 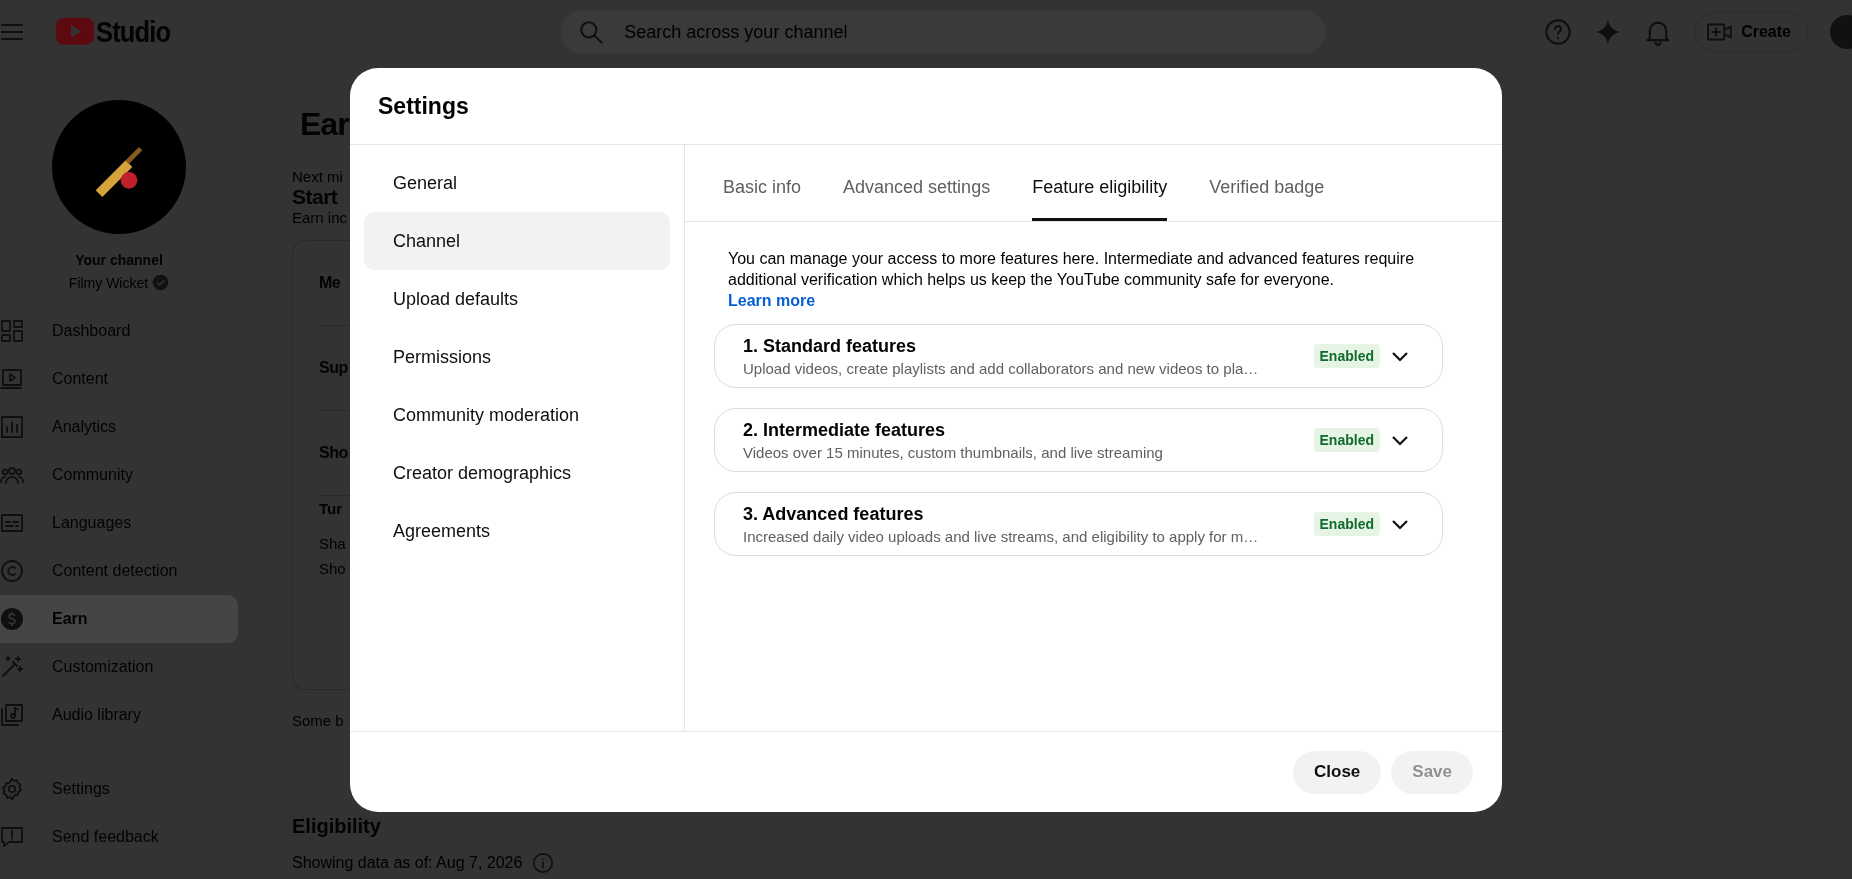 I want to click on settings-nav-item: Upload defaults, so click(x=517, y=299).